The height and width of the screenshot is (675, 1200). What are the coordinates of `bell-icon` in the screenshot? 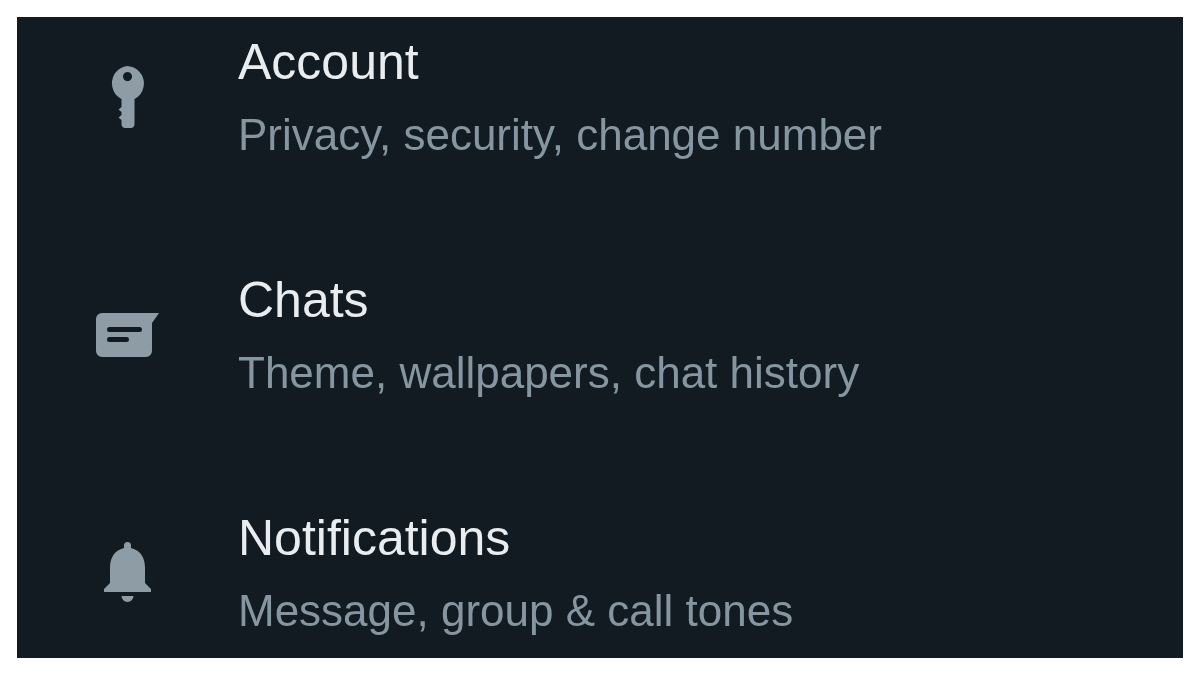 It's located at (127, 572).